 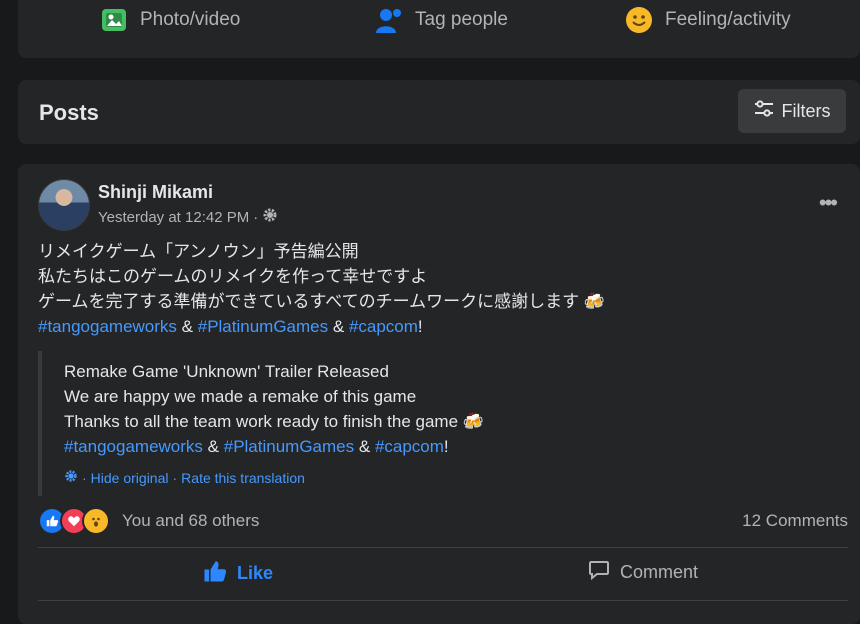 I want to click on comments-count: 12 Comments, so click(x=795, y=521).